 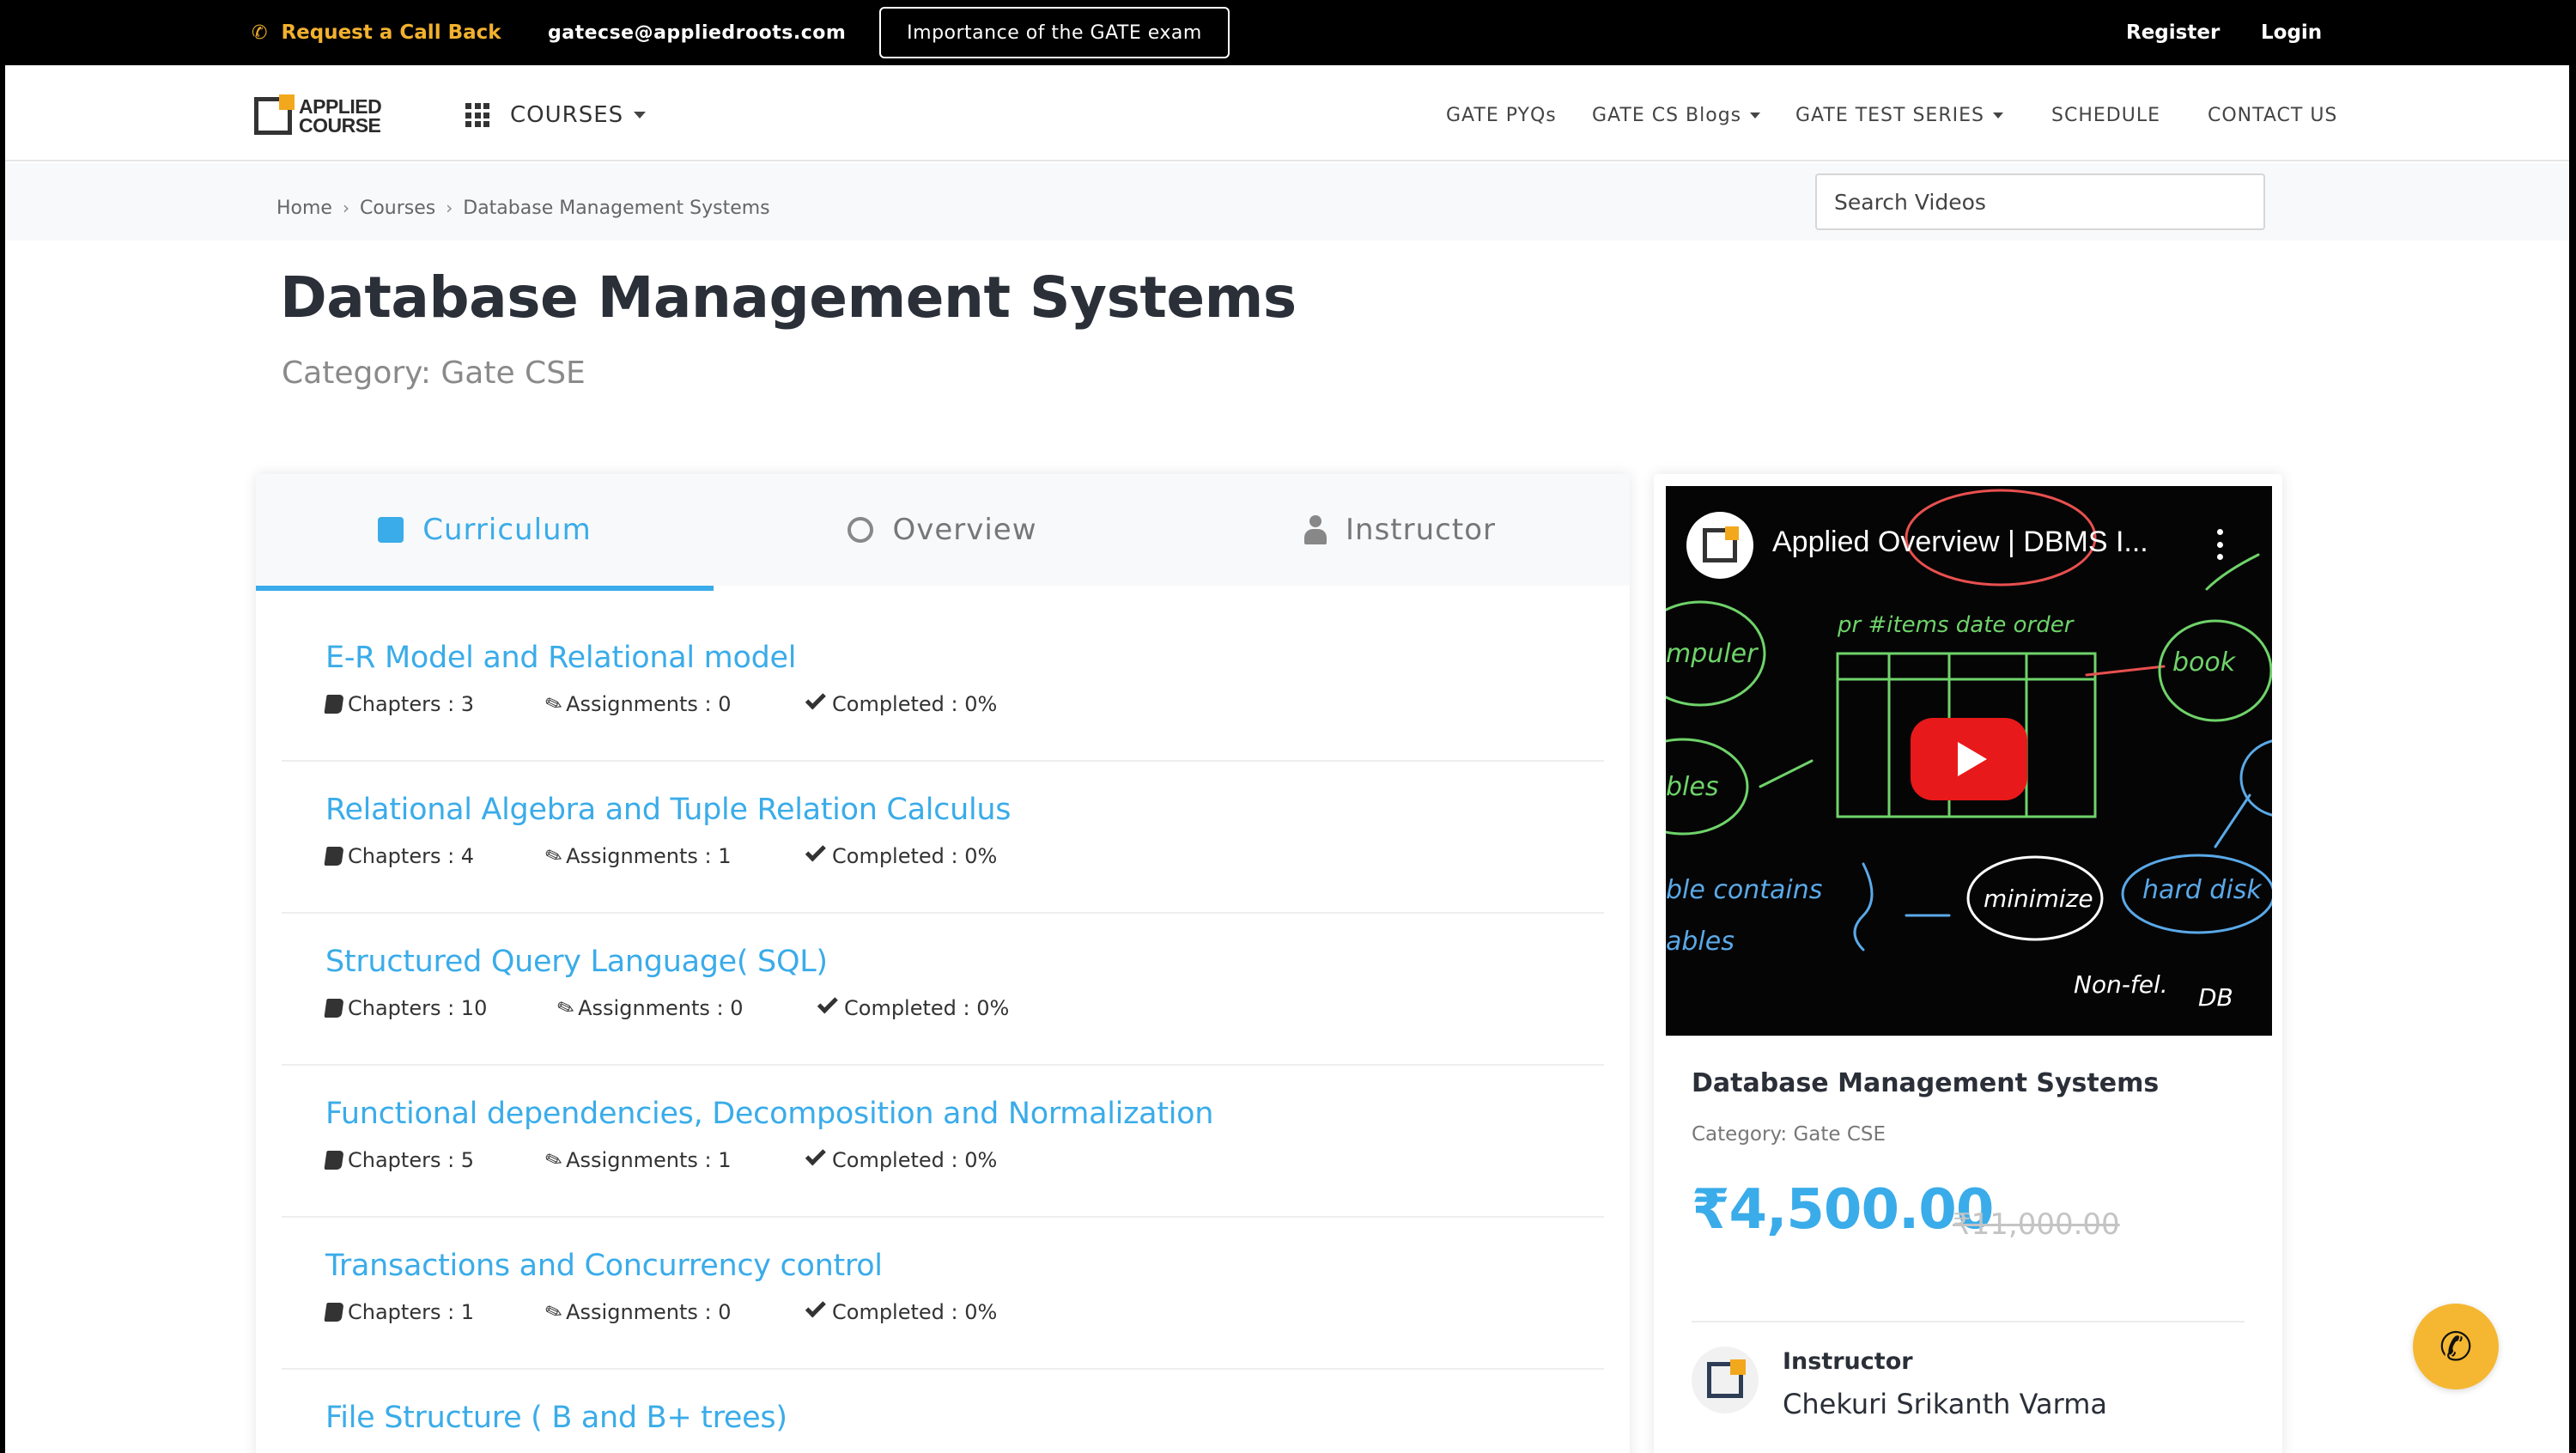 What do you see at coordinates (1502, 115) in the screenshot?
I see `nav-gate-pyqs: GATE PYQs` at bounding box center [1502, 115].